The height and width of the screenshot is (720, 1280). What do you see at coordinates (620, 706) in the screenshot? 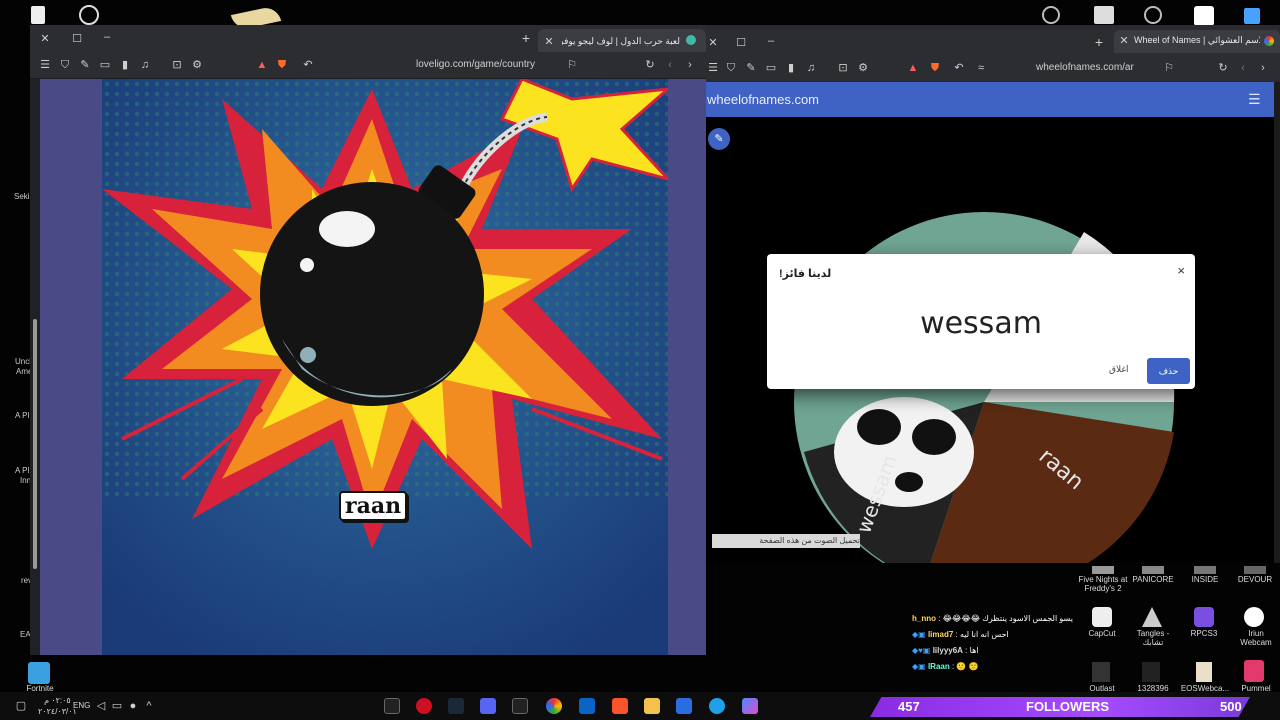
I see `brave-icon` at bounding box center [620, 706].